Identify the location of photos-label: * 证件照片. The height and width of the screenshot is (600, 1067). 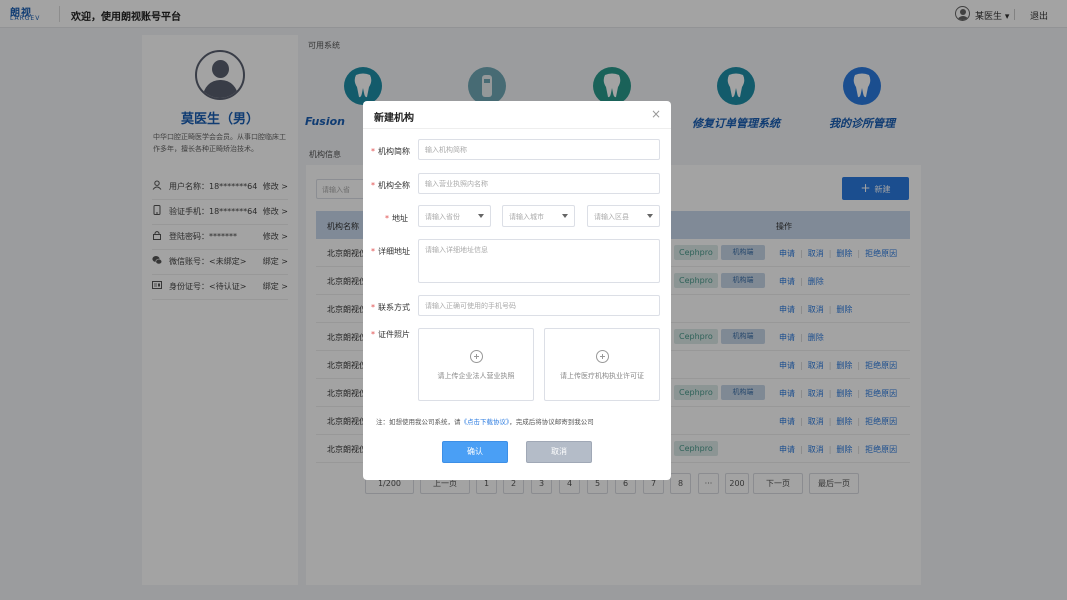
(390, 334).